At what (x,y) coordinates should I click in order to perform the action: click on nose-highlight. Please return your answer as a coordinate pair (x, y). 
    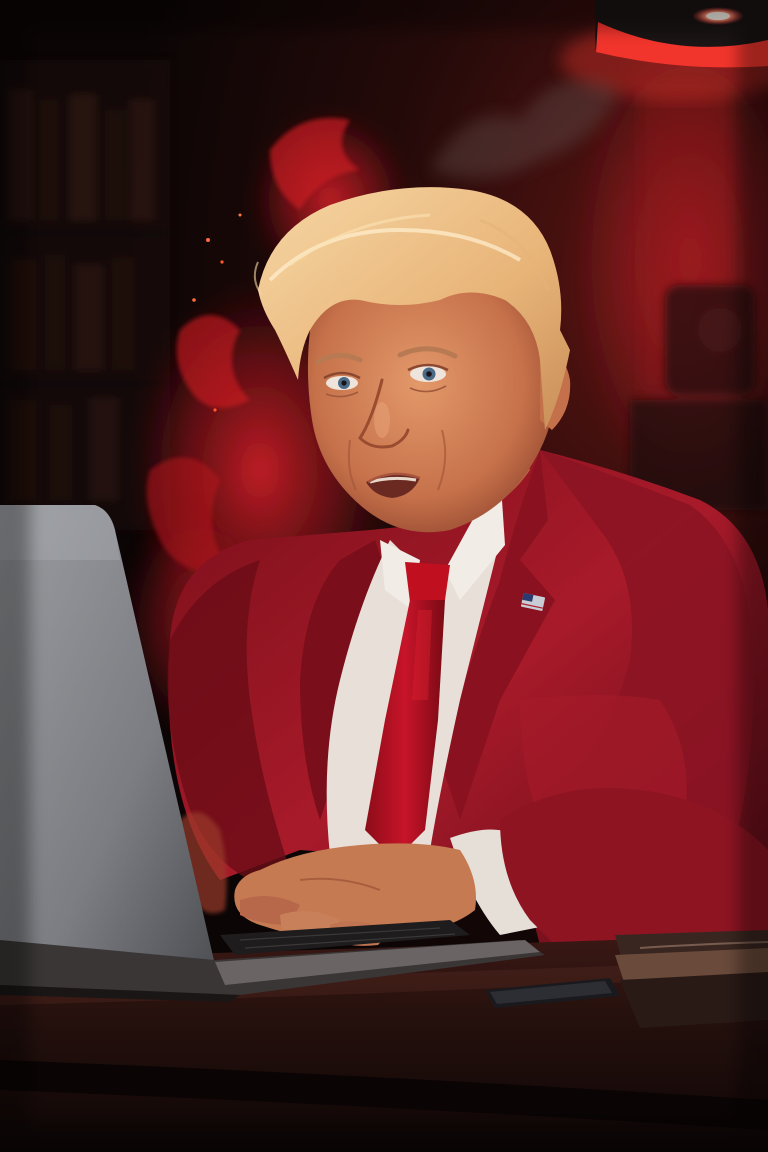
    Looking at the image, I should click on (382, 420).